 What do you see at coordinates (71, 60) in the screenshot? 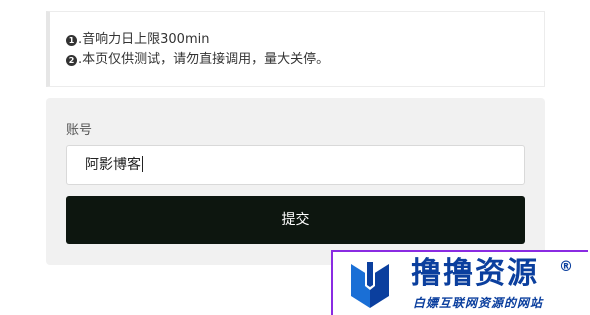
I see `bullet-2-icon: 2` at bounding box center [71, 60].